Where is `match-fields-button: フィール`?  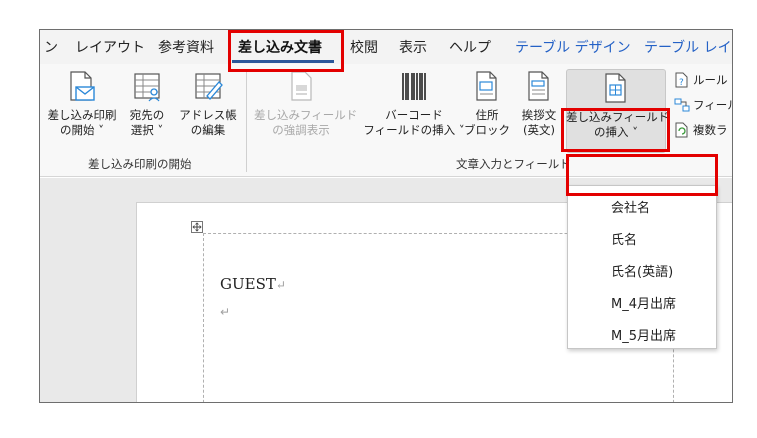 match-fields-button: フィール is located at coordinates (703, 105).